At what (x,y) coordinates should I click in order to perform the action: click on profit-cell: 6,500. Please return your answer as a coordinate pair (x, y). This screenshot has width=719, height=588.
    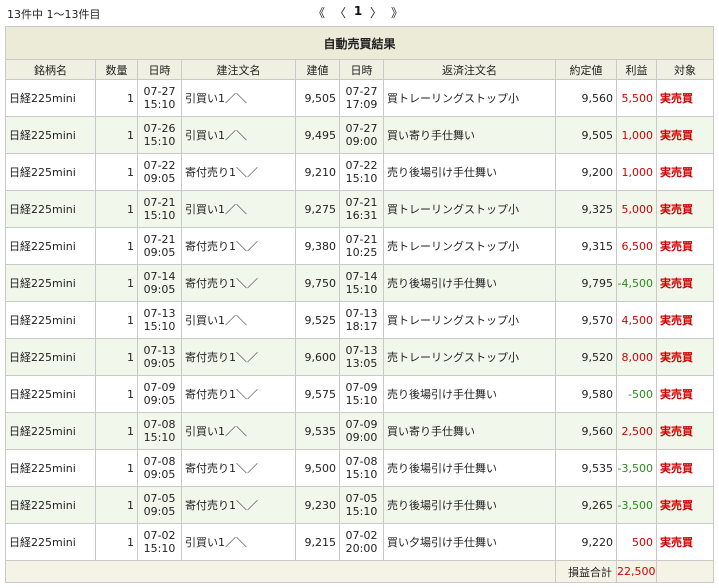
    Looking at the image, I should click on (636, 246).